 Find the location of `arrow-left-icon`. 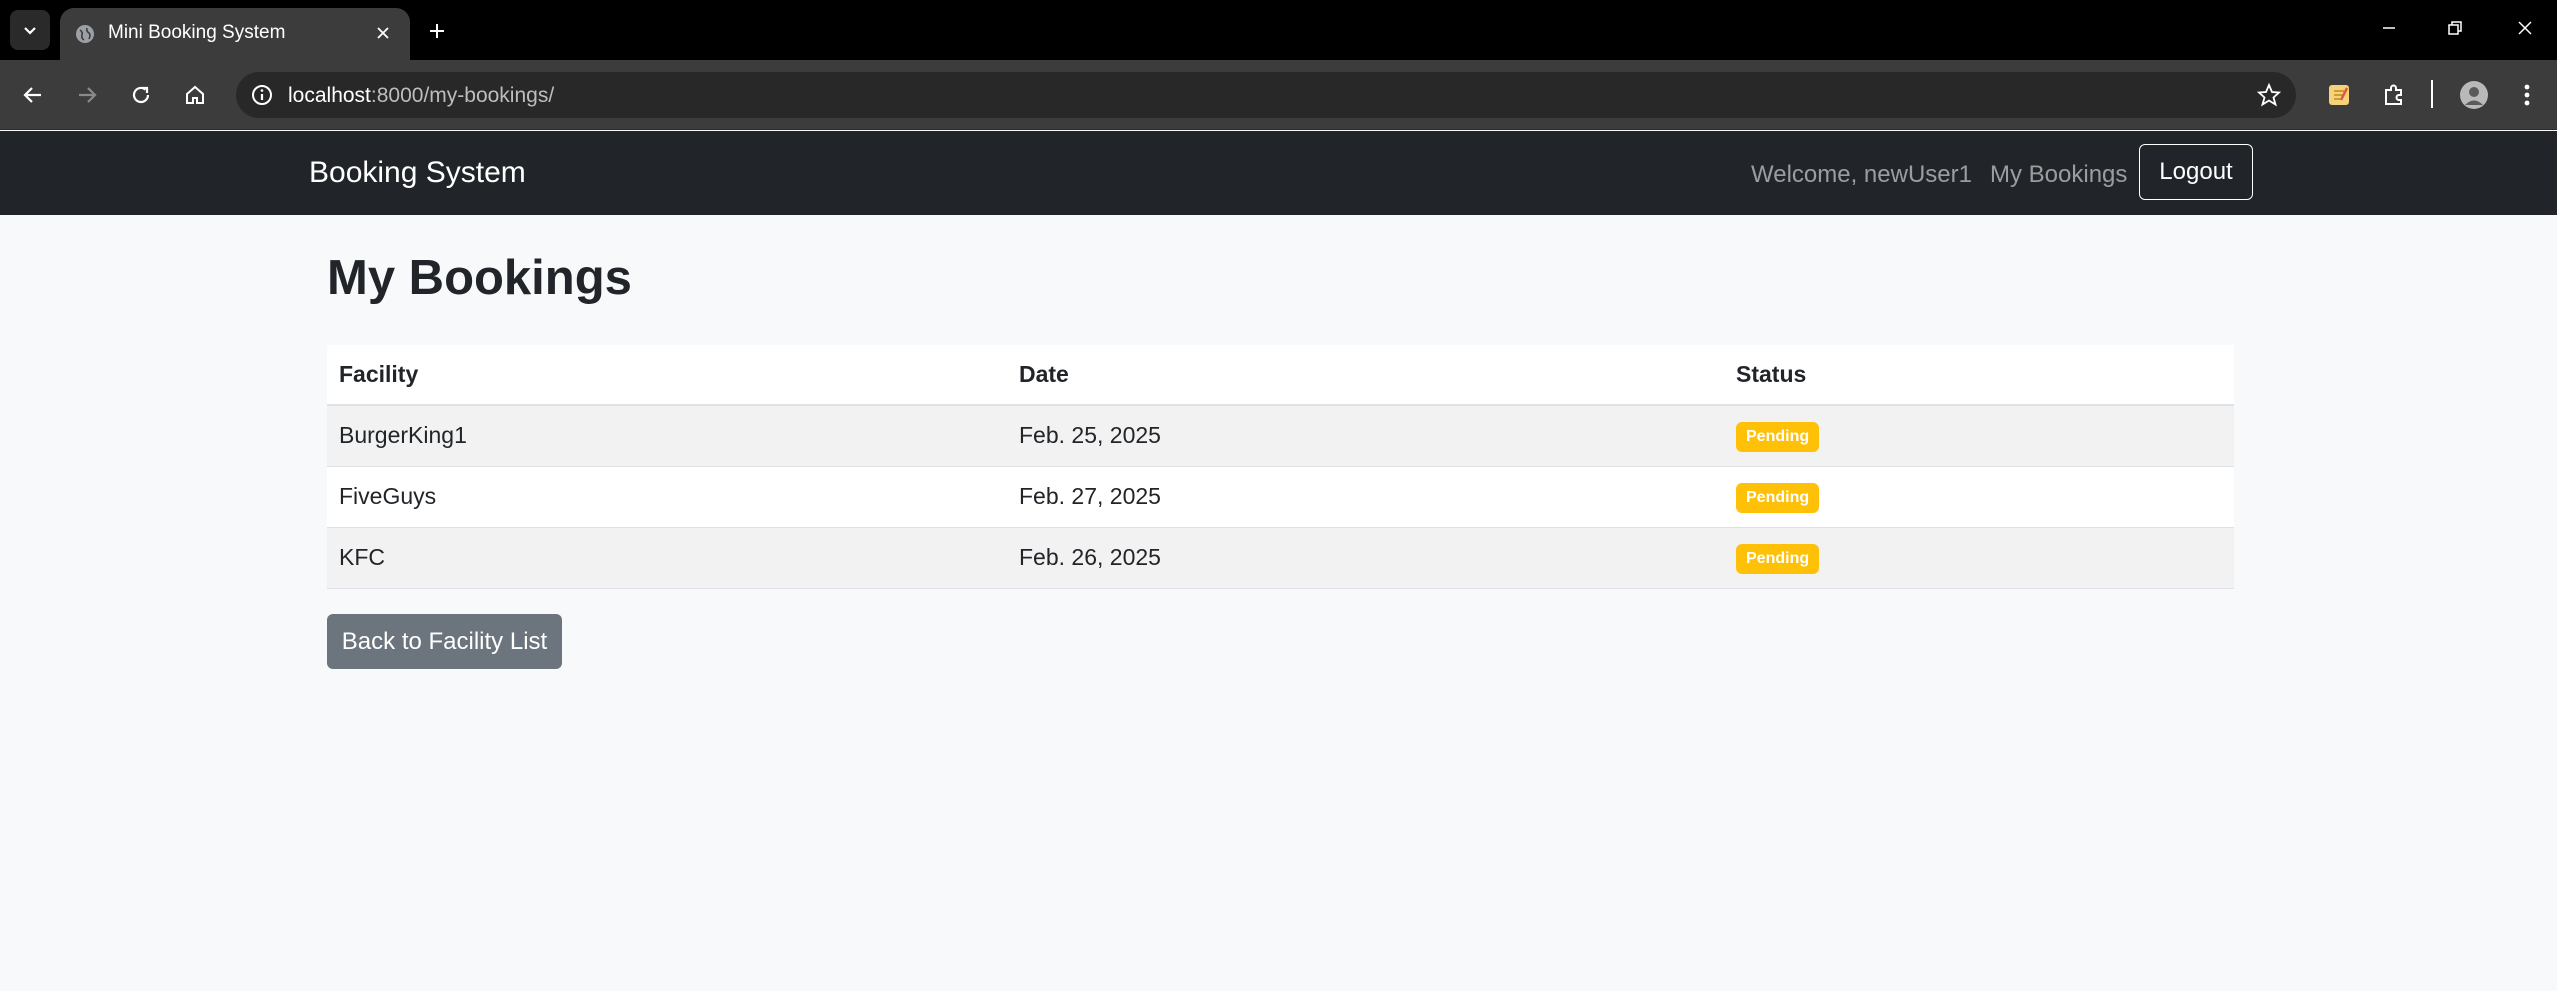

arrow-left-icon is located at coordinates (32, 95).